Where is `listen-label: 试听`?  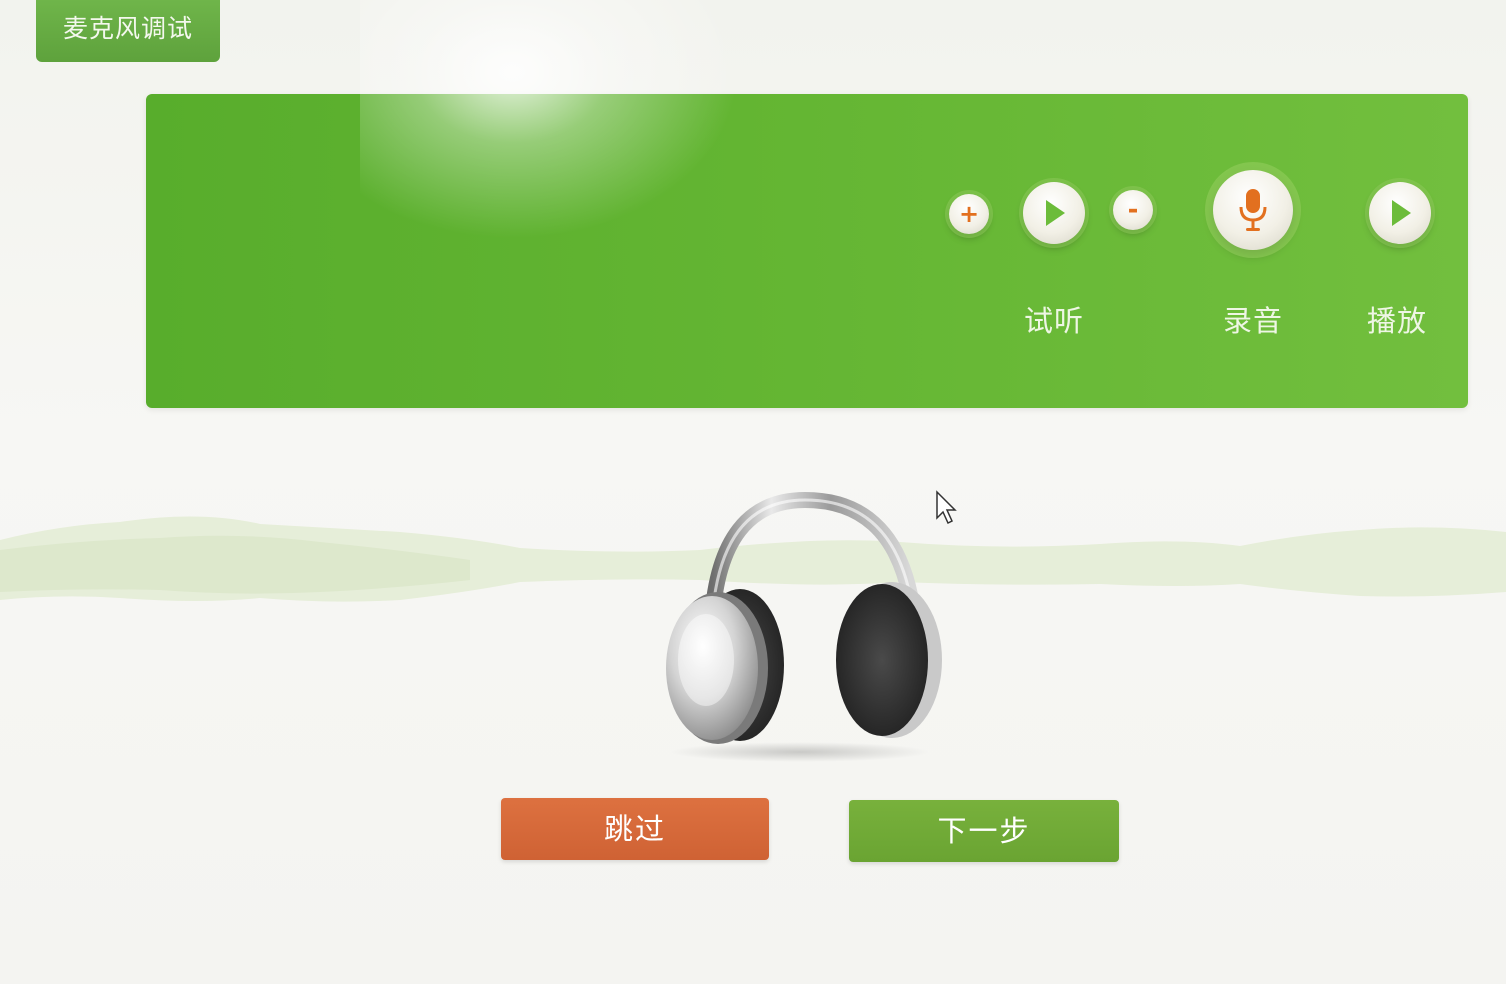 listen-label: 试听 is located at coordinates (1053, 321).